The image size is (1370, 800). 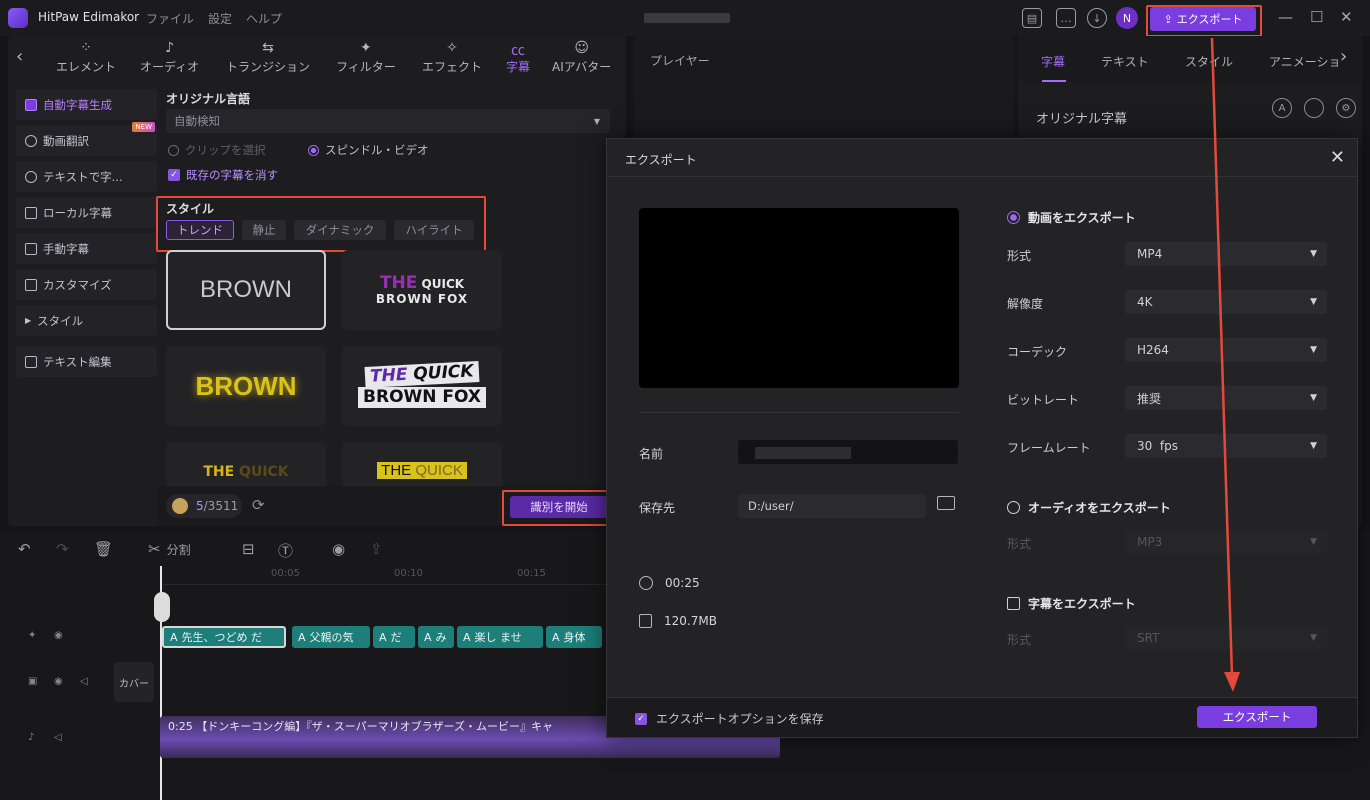 I want to click on clear-existing-checkbox: ✓ 既存の字幕を消す, so click(x=223, y=175).